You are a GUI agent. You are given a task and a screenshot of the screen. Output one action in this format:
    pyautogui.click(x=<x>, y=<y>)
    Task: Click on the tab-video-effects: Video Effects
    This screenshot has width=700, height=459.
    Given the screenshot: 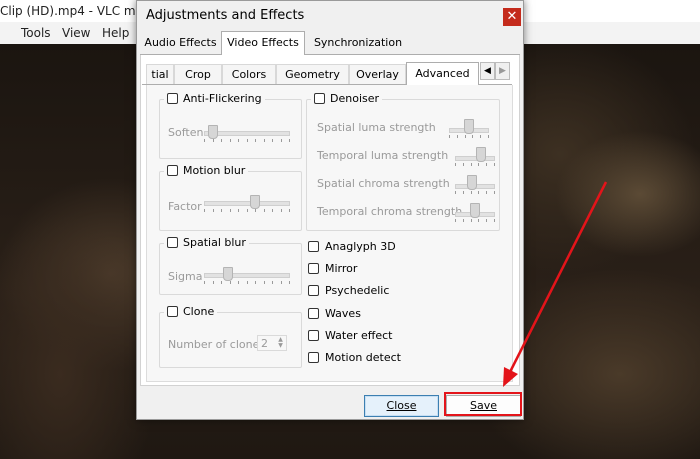 What is the action you would take?
    pyautogui.click(x=263, y=43)
    